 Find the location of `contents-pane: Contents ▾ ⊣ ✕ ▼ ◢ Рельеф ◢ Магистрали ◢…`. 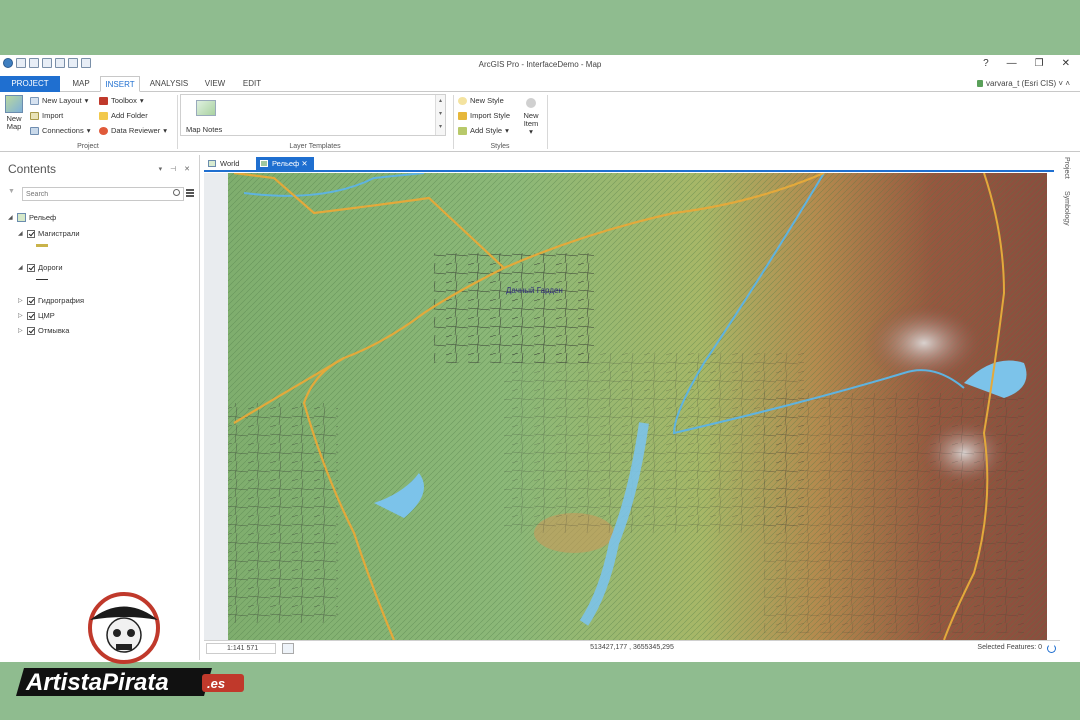

contents-pane: Contents ▾ ⊣ ✕ ▼ ◢ Рельеф ◢ Магистрали ◢… is located at coordinates (101, 407).